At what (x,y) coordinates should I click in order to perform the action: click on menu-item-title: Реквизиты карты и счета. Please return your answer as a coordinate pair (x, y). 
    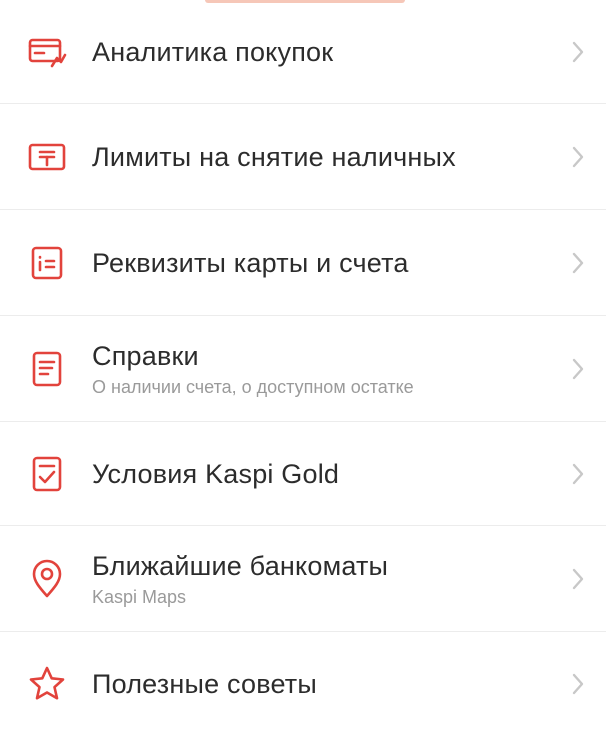
    Looking at the image, I should click on (250, 262).